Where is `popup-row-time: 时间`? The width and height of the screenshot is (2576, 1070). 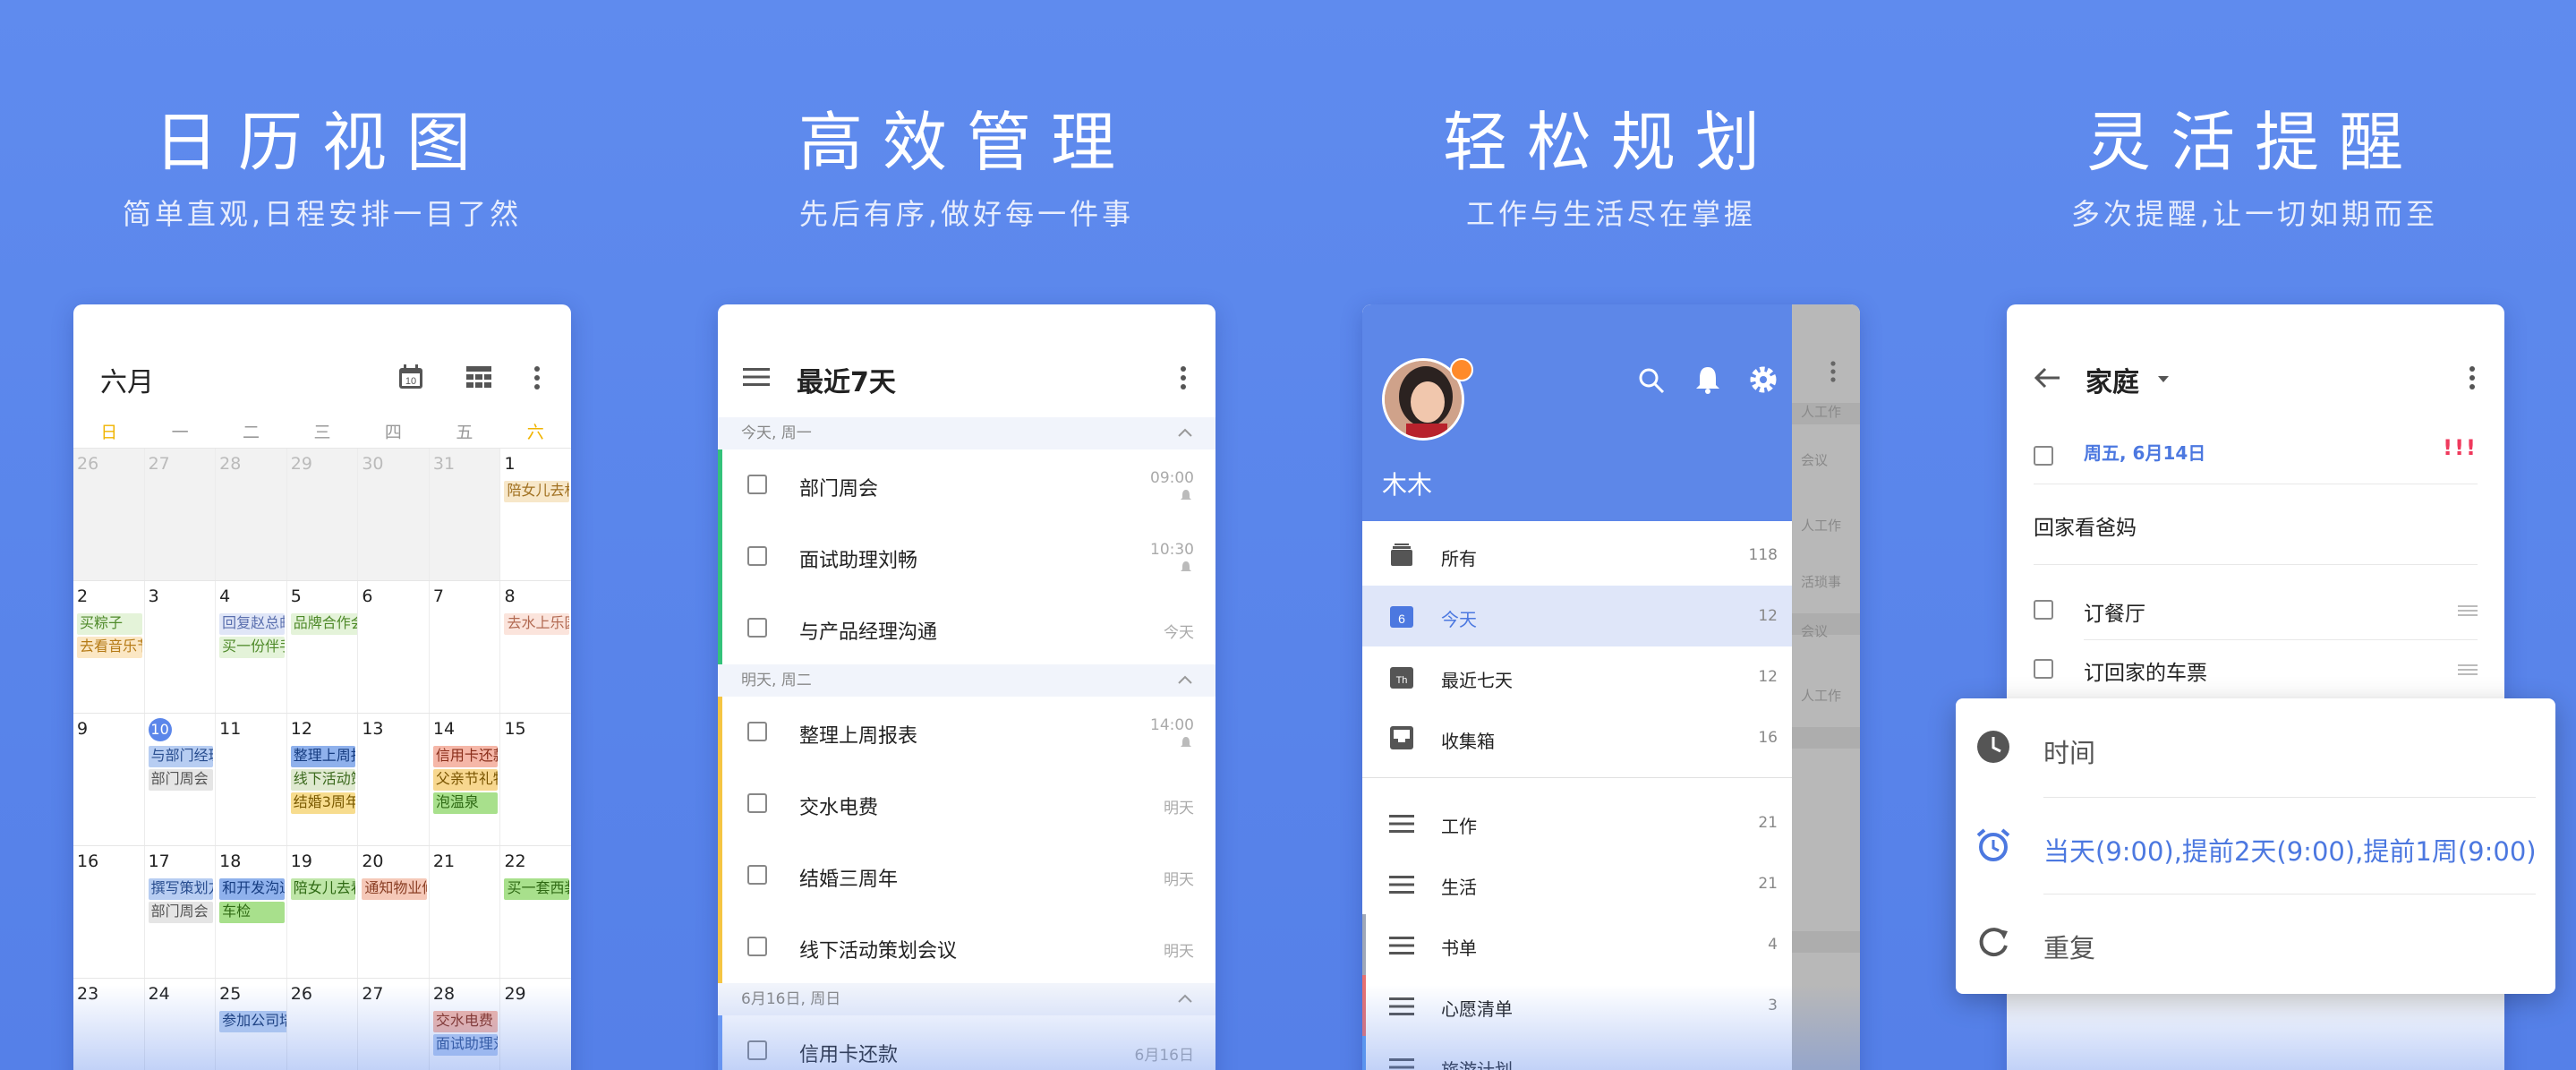 popup-row-time: 时间 is located at coordinates (2255, 747).